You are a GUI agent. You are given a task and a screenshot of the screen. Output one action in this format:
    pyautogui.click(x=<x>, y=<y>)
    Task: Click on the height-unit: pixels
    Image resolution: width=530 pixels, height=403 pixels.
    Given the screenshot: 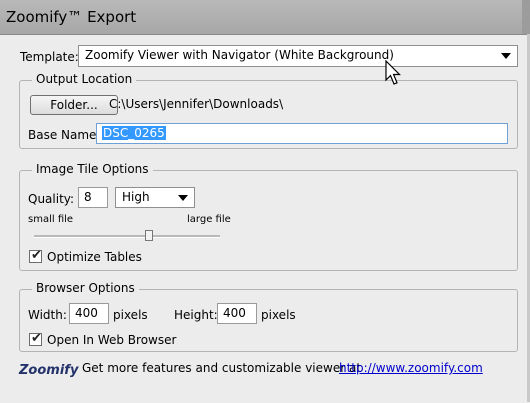 What is the action you would take?
    pyautogui.click(x=278, y=315)
    